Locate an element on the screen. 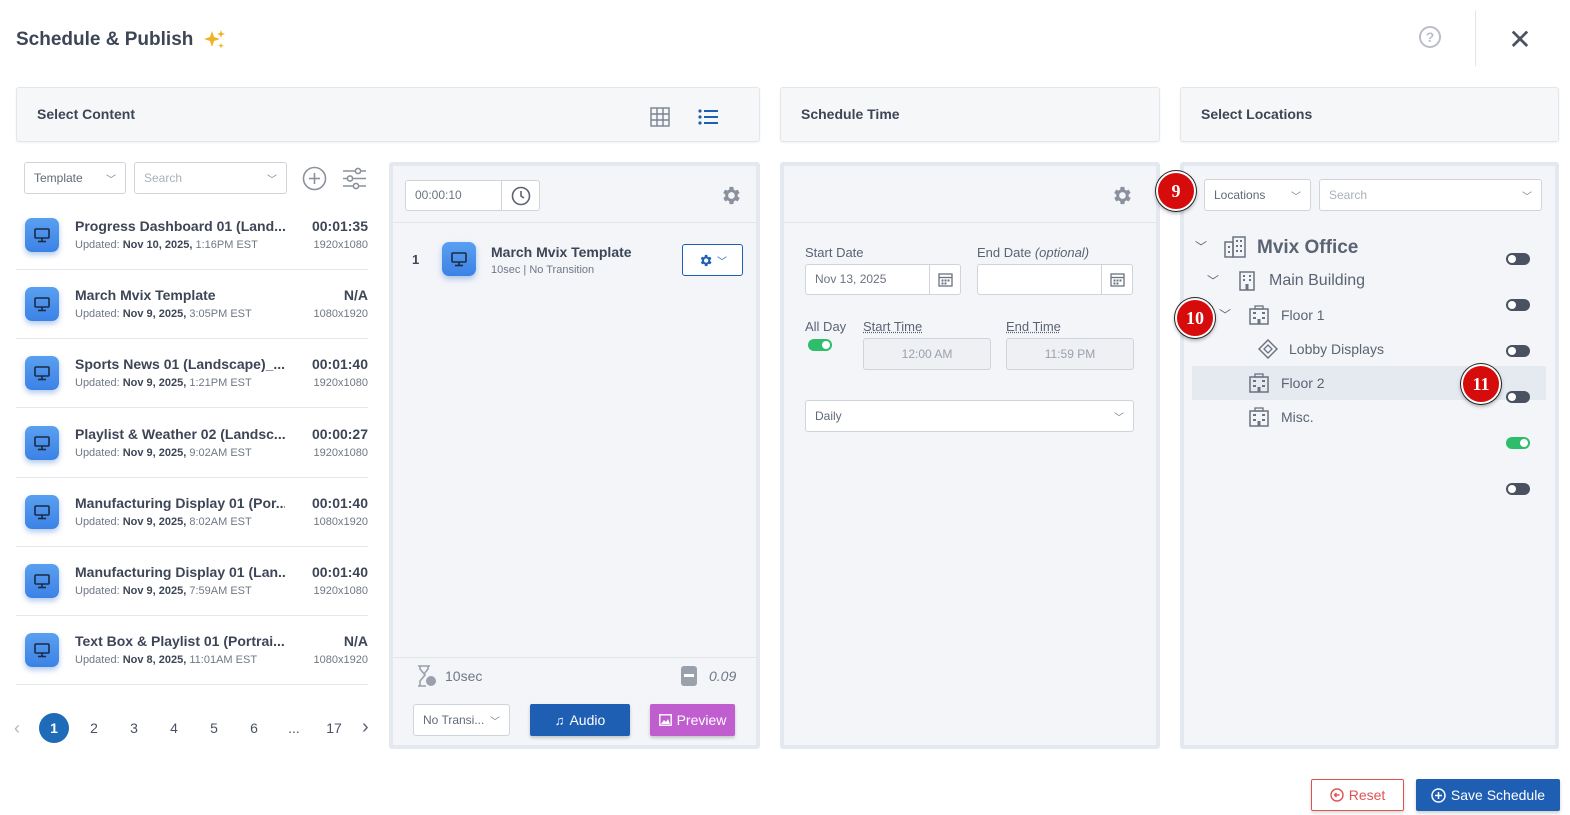 This screenshot has width=1570, height=815. sparkle-icon is located at coordinates (215, 39).